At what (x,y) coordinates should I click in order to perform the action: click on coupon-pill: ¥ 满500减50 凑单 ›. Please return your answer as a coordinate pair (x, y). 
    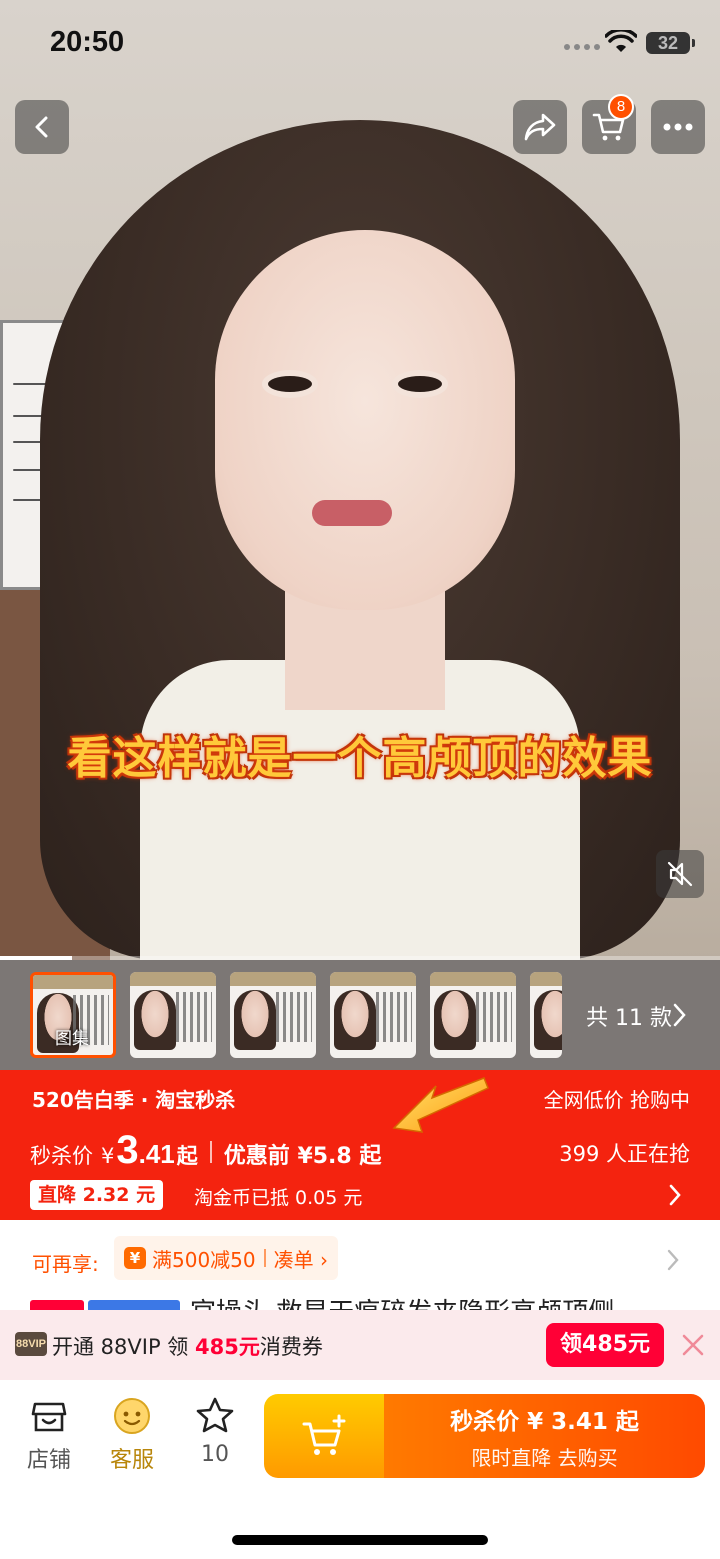
    Looking at the image, I should click on (226, 1258).